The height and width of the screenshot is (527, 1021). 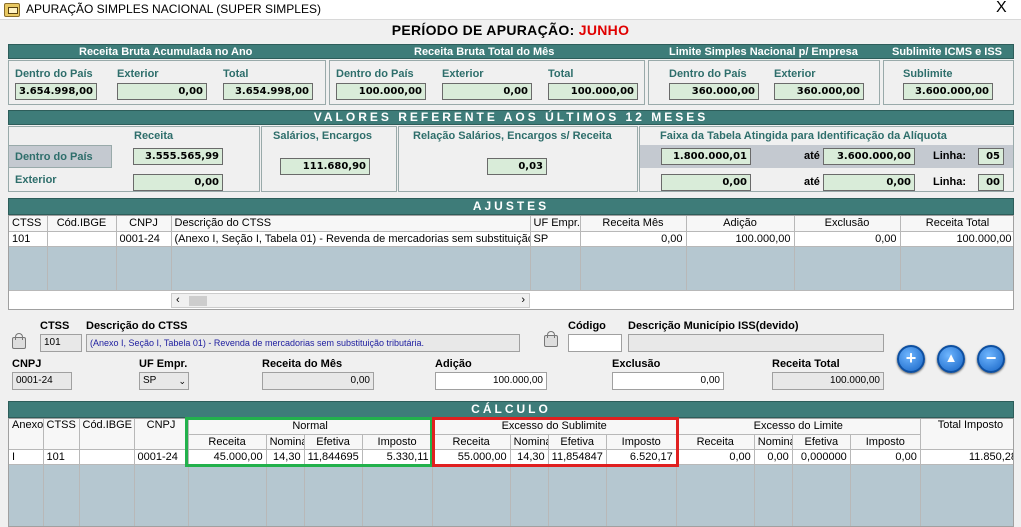 I want to click on limite-dentro-label: Dentro do País, so click(x=708, y=74).